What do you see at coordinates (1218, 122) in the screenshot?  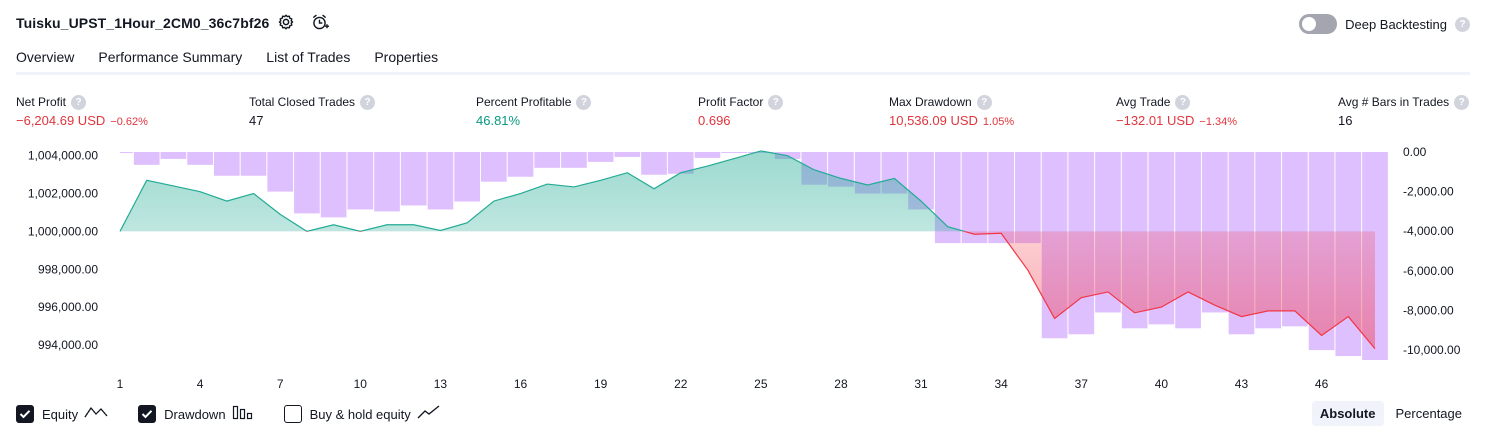 I see `metric-percent: −1.34%` at bounding box center [1218, 122].